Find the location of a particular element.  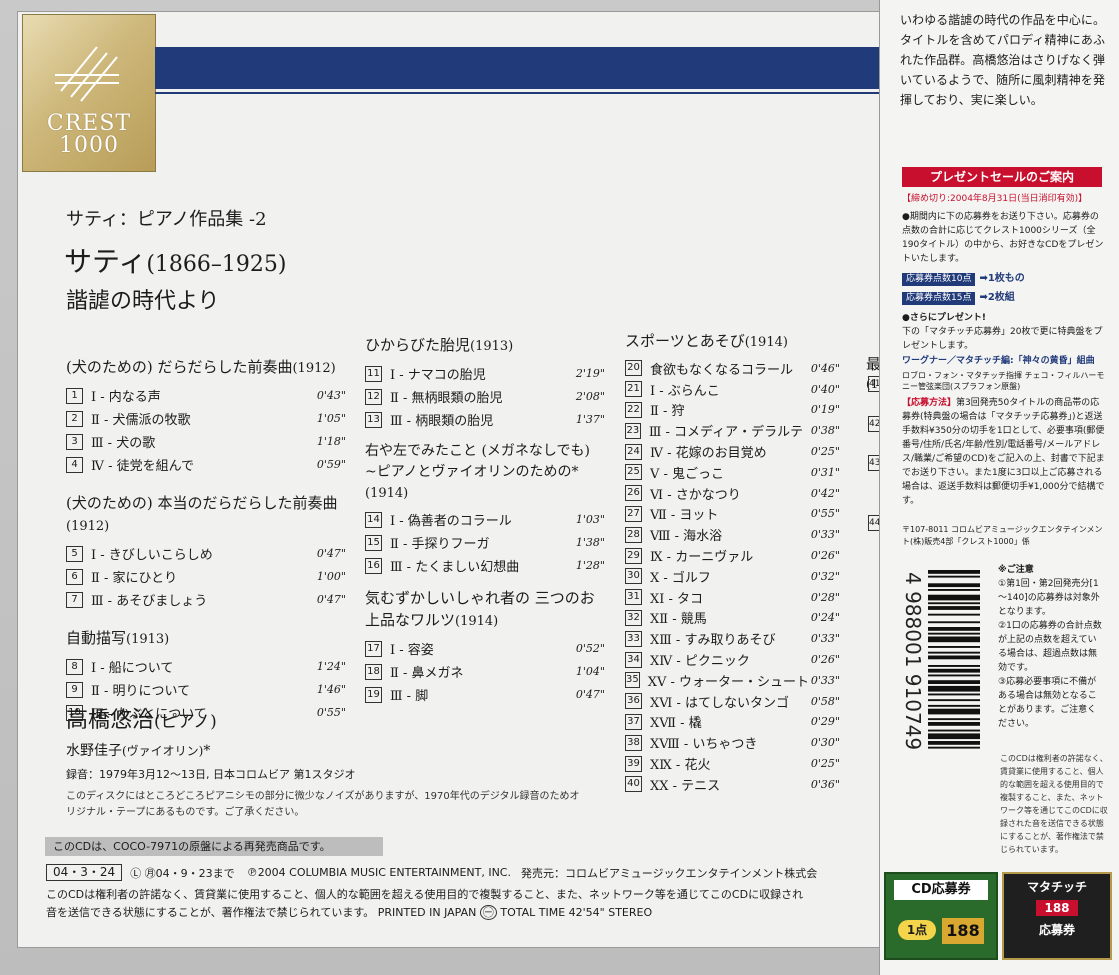

track-time: 2'19" is located at coordinates (590, 373).